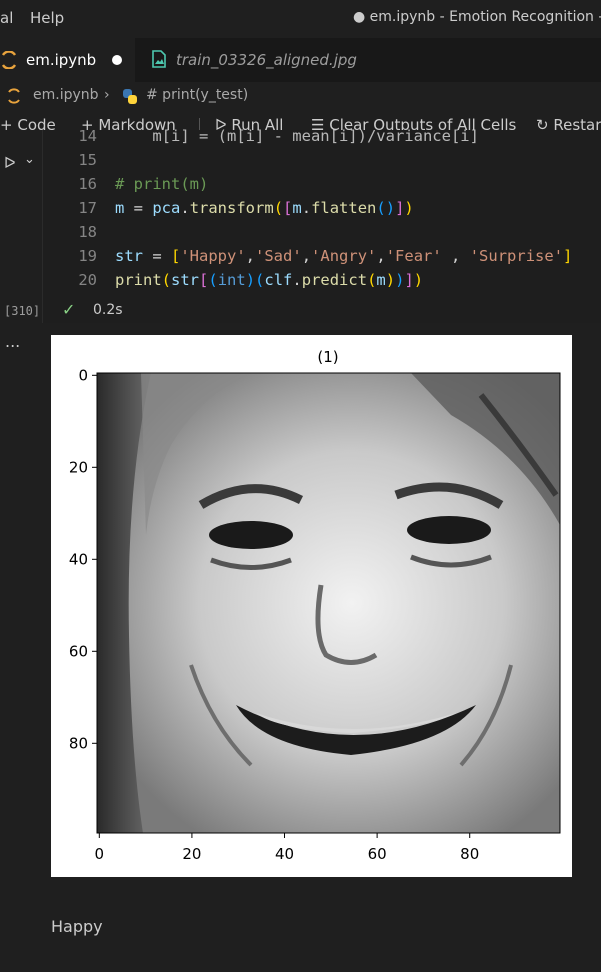 This screenshot has height=972, width=601. I want to click on execution-time: 0.2s, so click(108, 310).